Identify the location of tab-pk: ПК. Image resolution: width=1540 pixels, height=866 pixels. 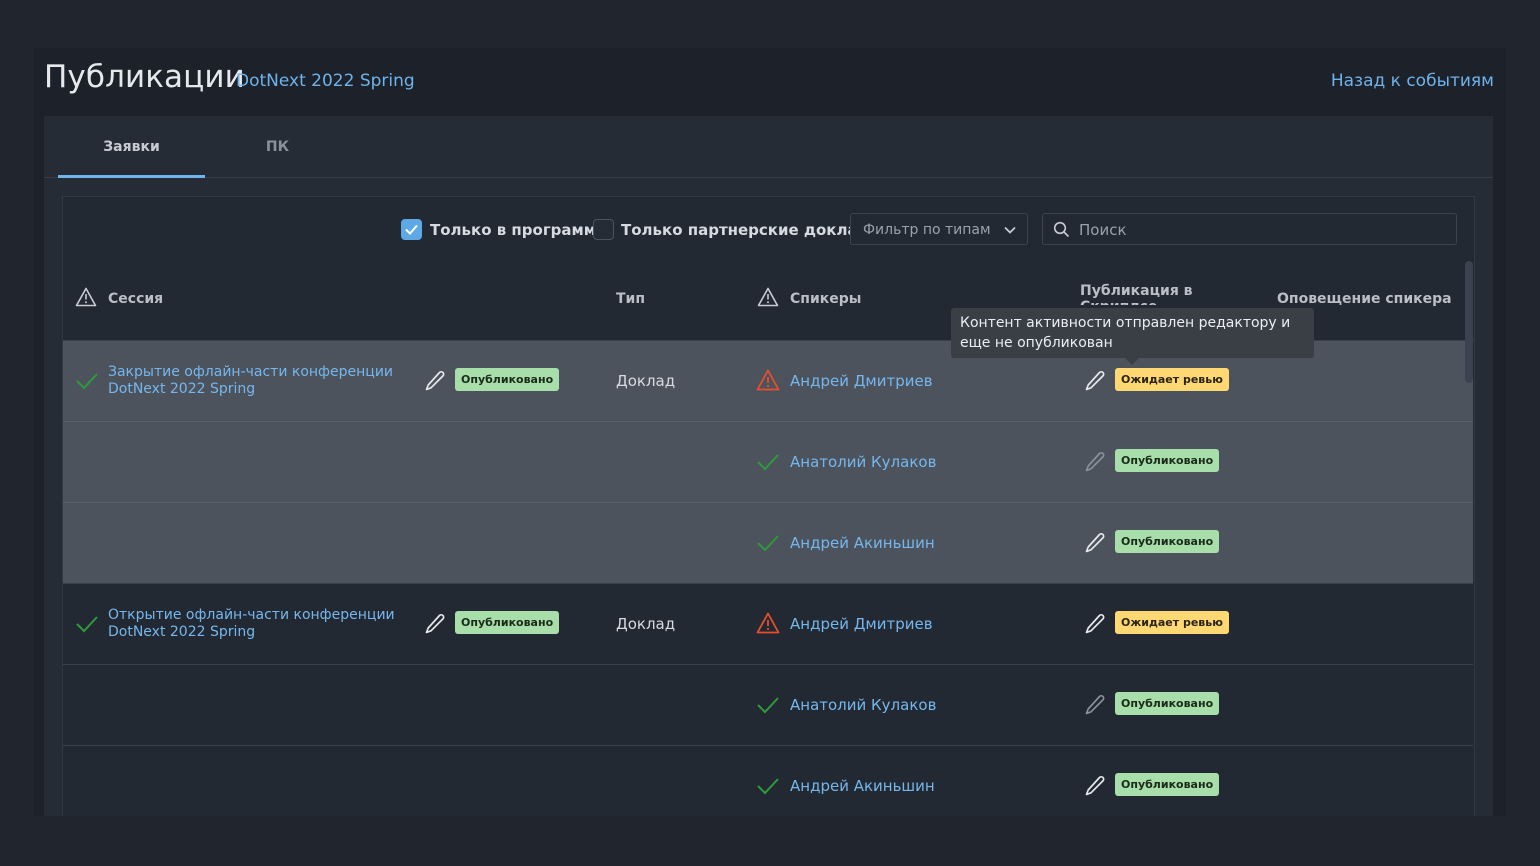
(277, 147).